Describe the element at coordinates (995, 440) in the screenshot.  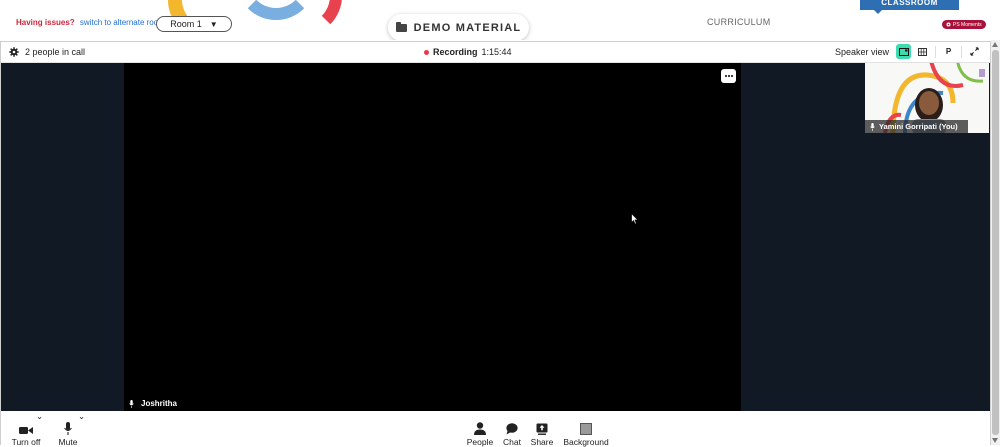
I see `scroll-down-arrow-icon` at that location.